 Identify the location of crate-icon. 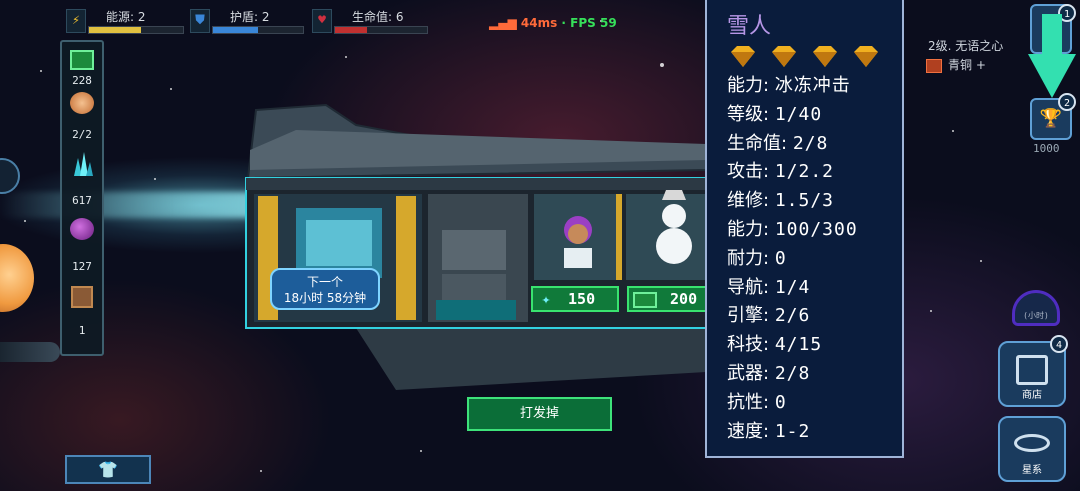
(82, 297).